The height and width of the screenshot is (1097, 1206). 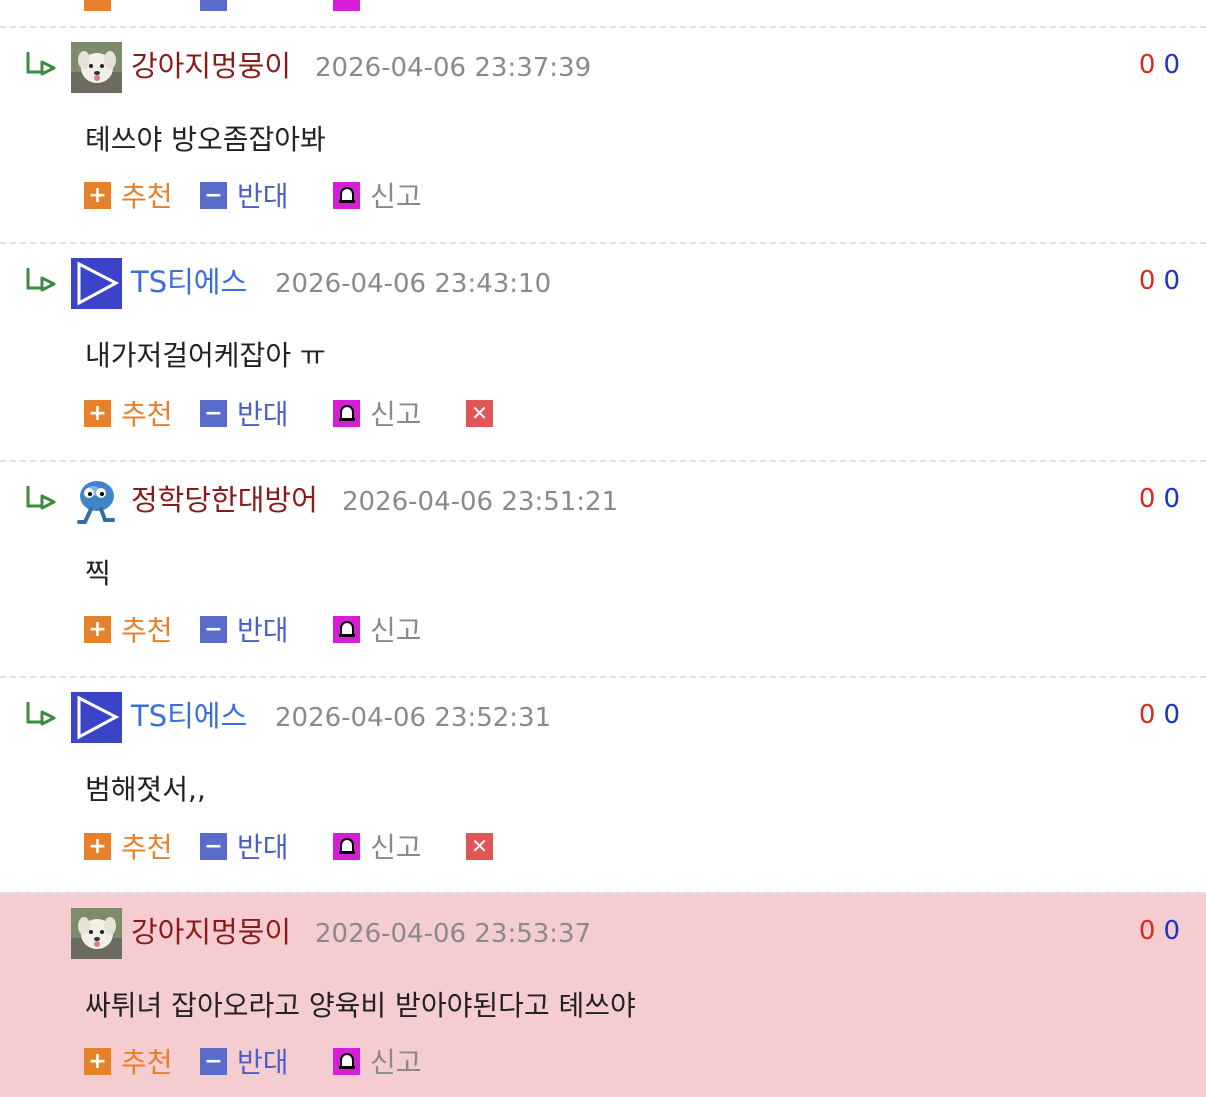 What do you see at coordinates (413, 718) in the screenshot?
I see `comment-date: 2026-04-06 23:52:31` at bounding box center [413, 718].